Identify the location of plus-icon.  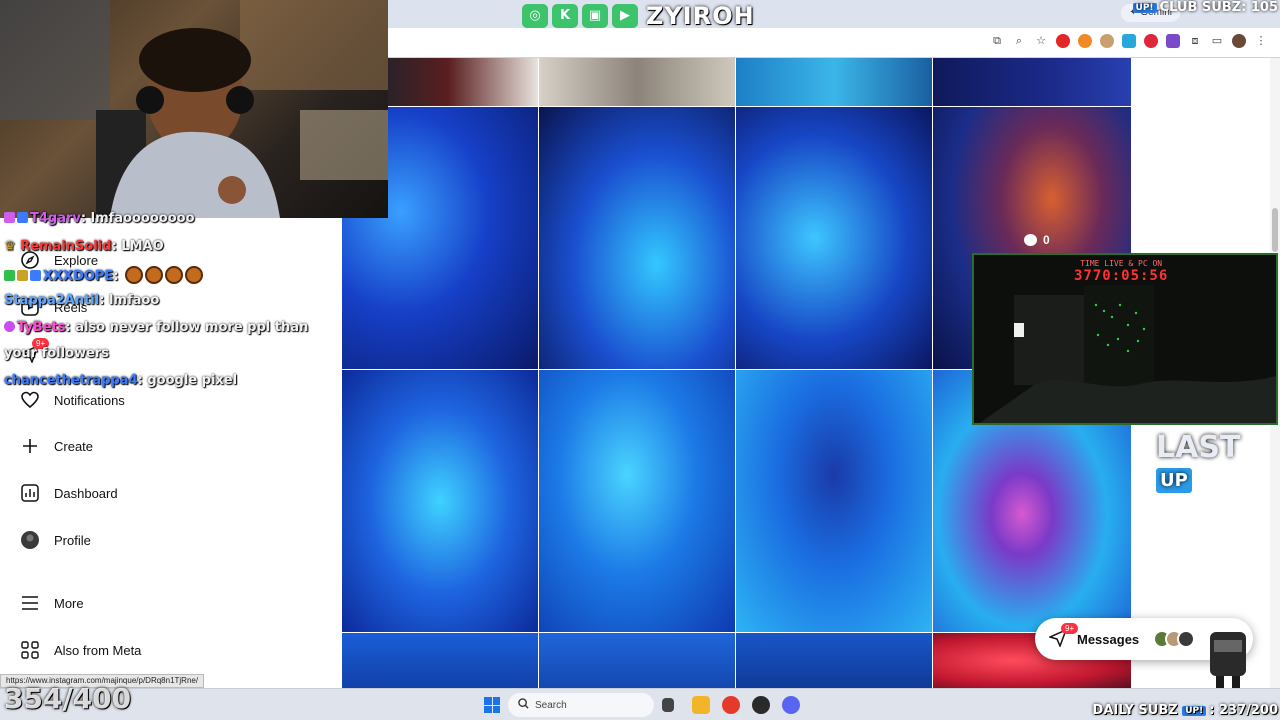
(30, 446).